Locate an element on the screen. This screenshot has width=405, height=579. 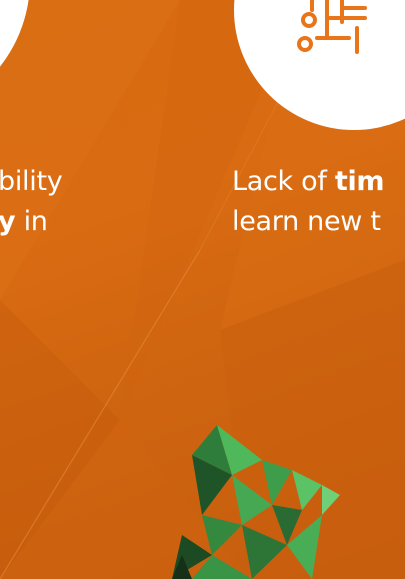
right-caption-line-1: Lack of tim is located at coordinates (308, 181).